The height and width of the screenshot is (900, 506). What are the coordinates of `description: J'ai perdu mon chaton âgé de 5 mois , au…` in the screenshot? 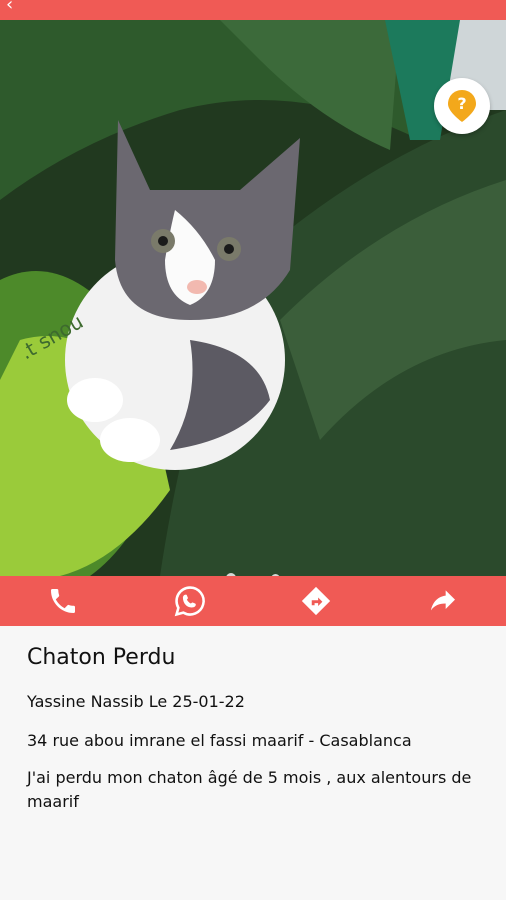 It's located at (249, 789).